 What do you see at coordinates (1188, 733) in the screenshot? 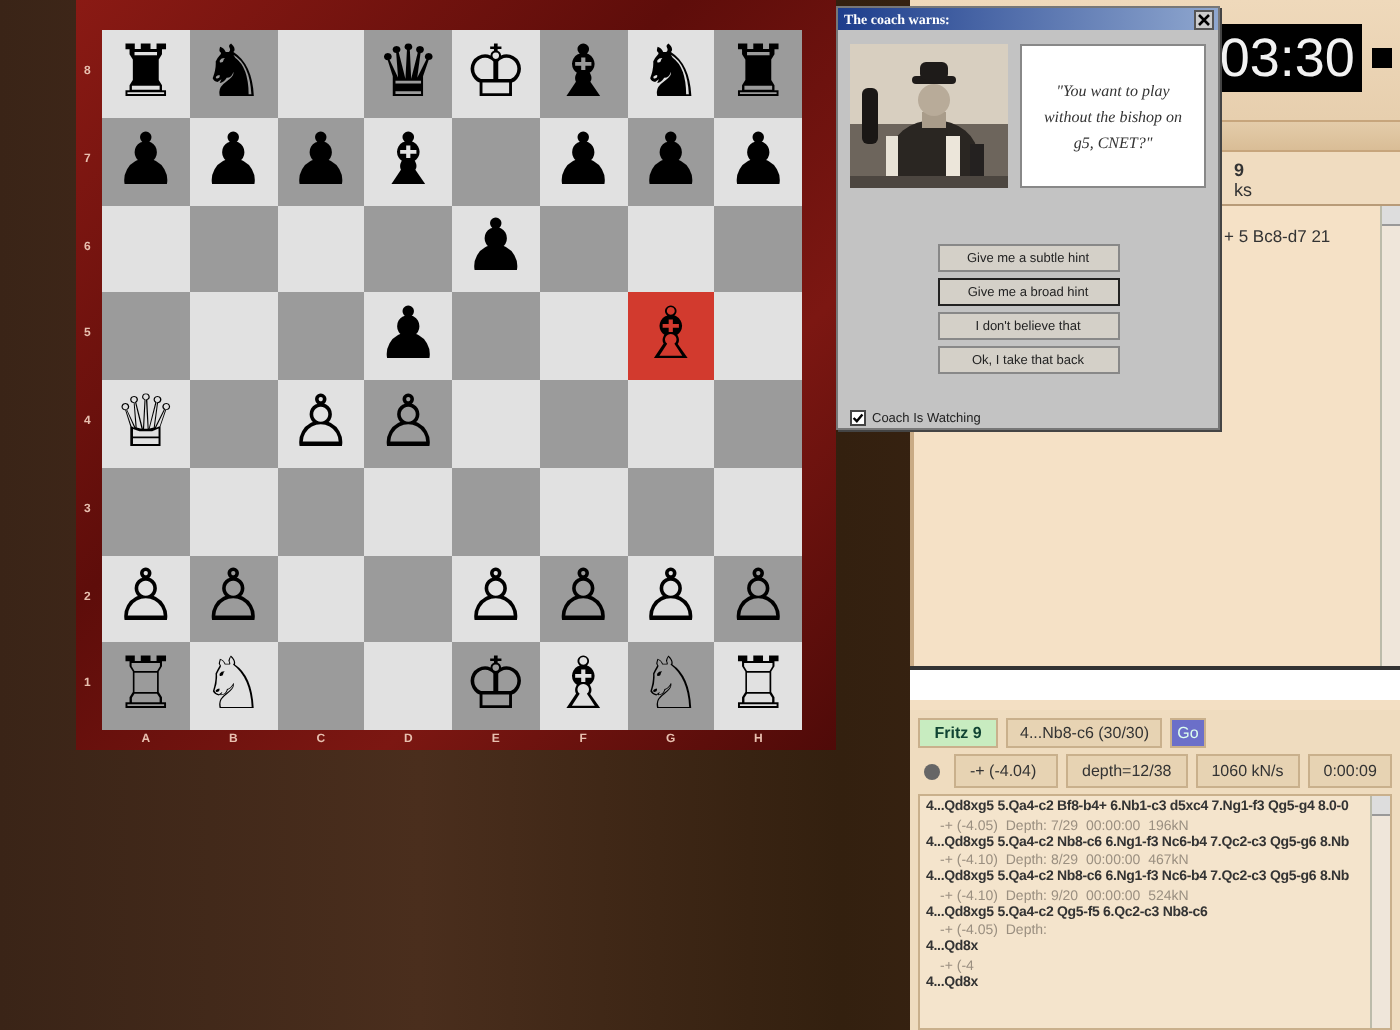
I see `go-button: Go` at bounding box center [1188, 733].